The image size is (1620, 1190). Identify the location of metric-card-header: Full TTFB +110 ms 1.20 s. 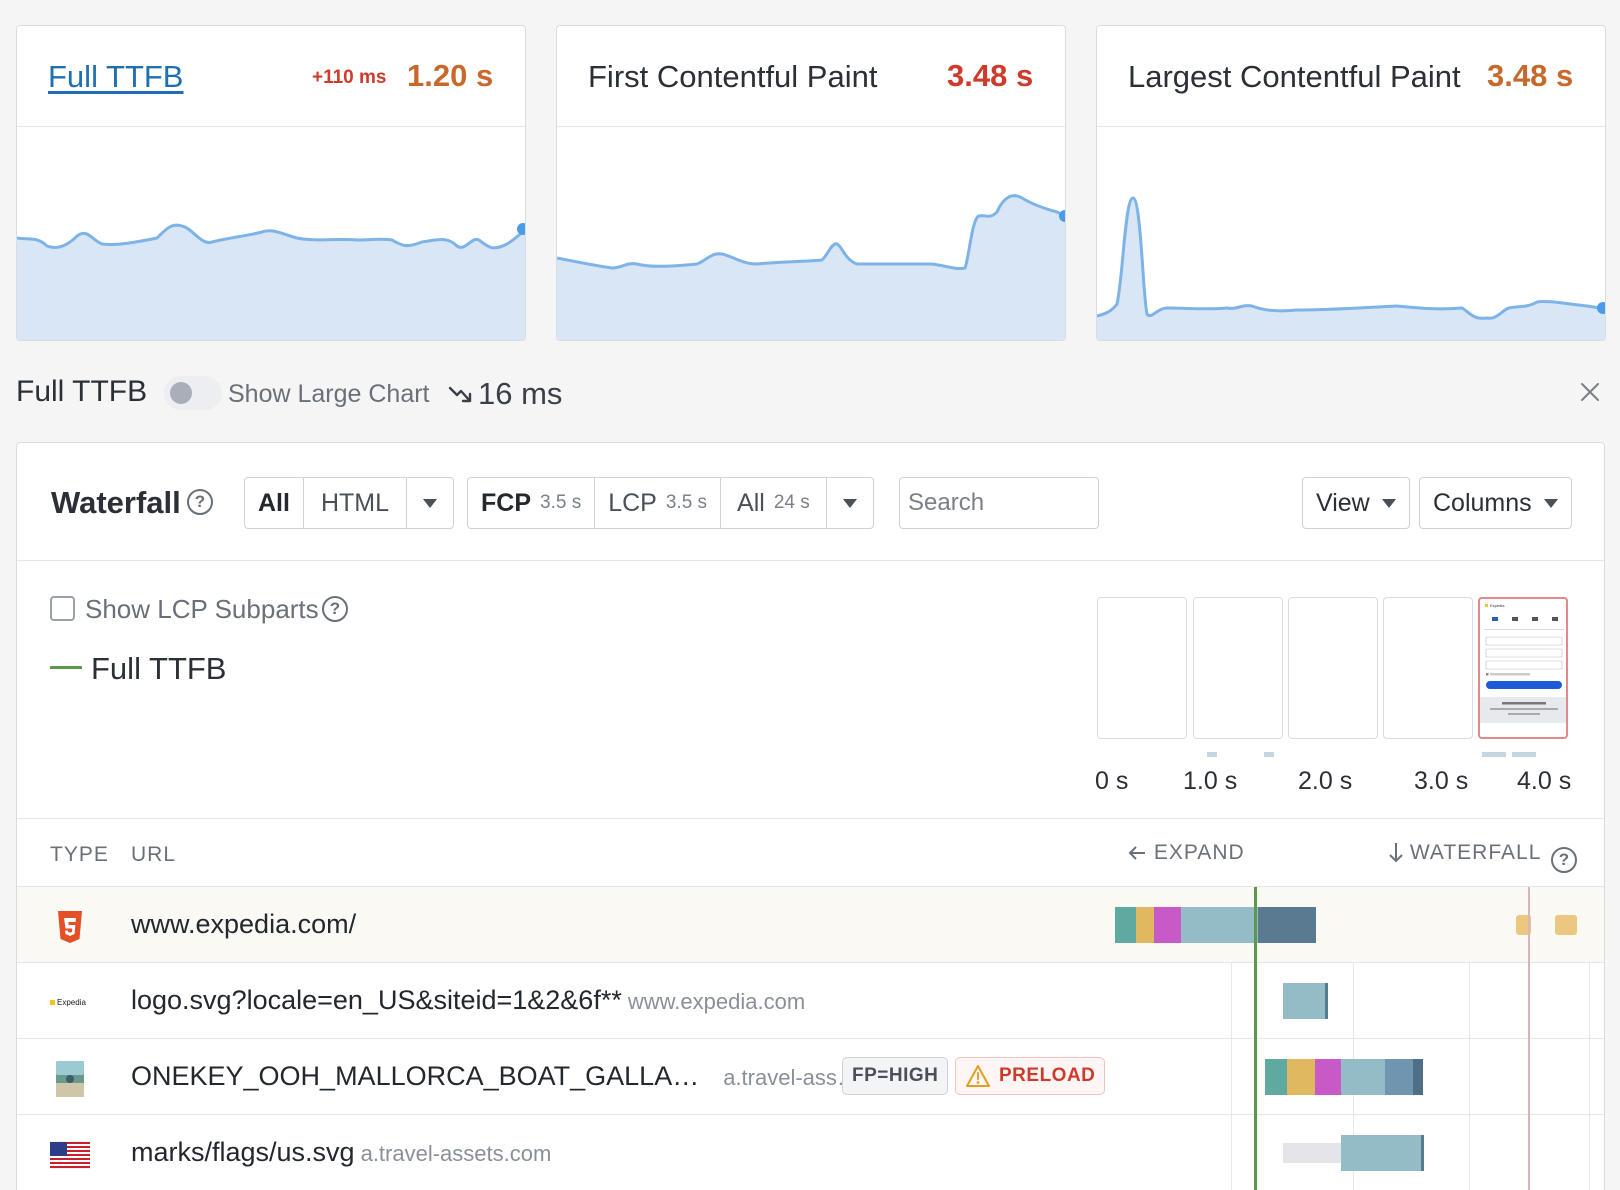
(271, 76).